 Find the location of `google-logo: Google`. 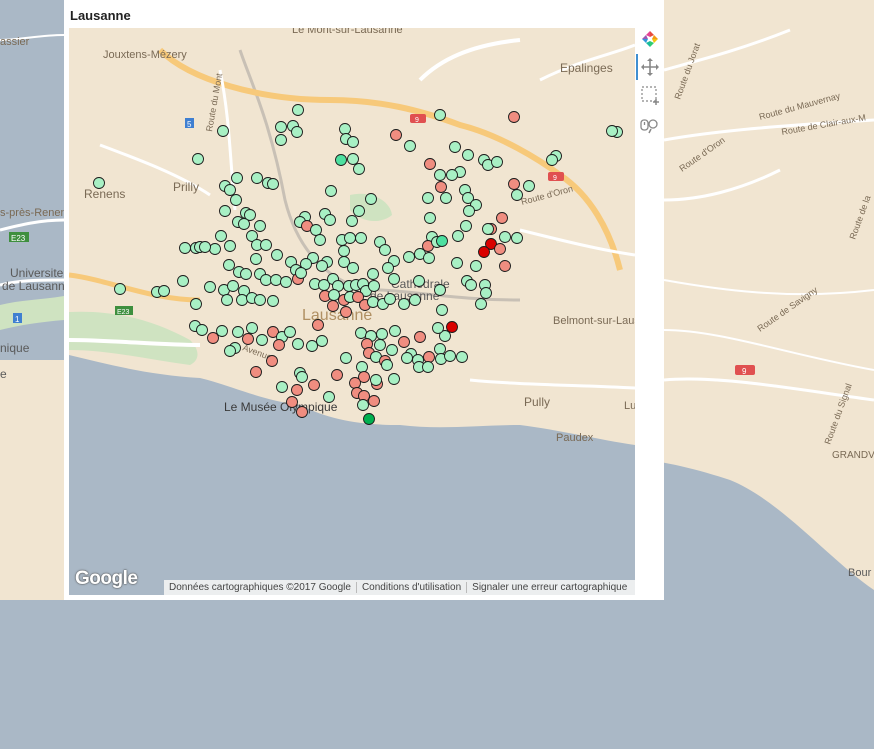

google-logo: Google is located at coordinates (106, 579).